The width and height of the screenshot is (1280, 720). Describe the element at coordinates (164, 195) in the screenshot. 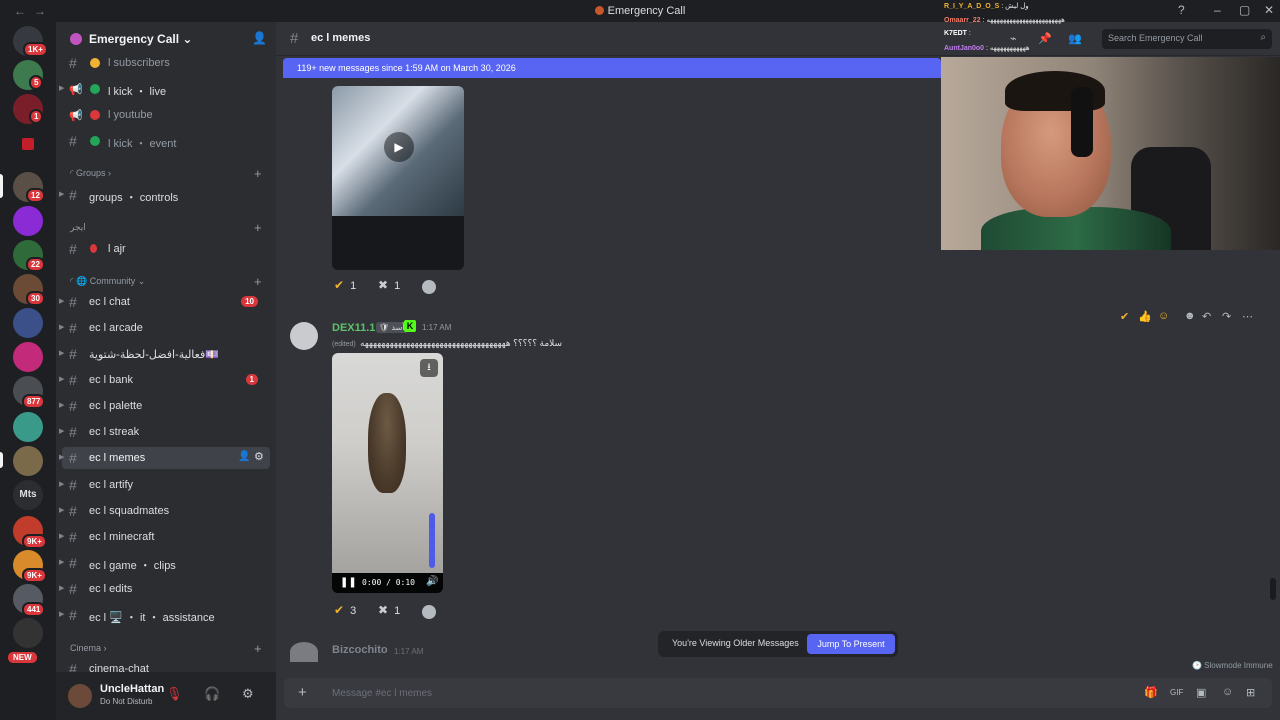

I see `channel-groups-controls: ▶ # groups ・ controls` at that location.